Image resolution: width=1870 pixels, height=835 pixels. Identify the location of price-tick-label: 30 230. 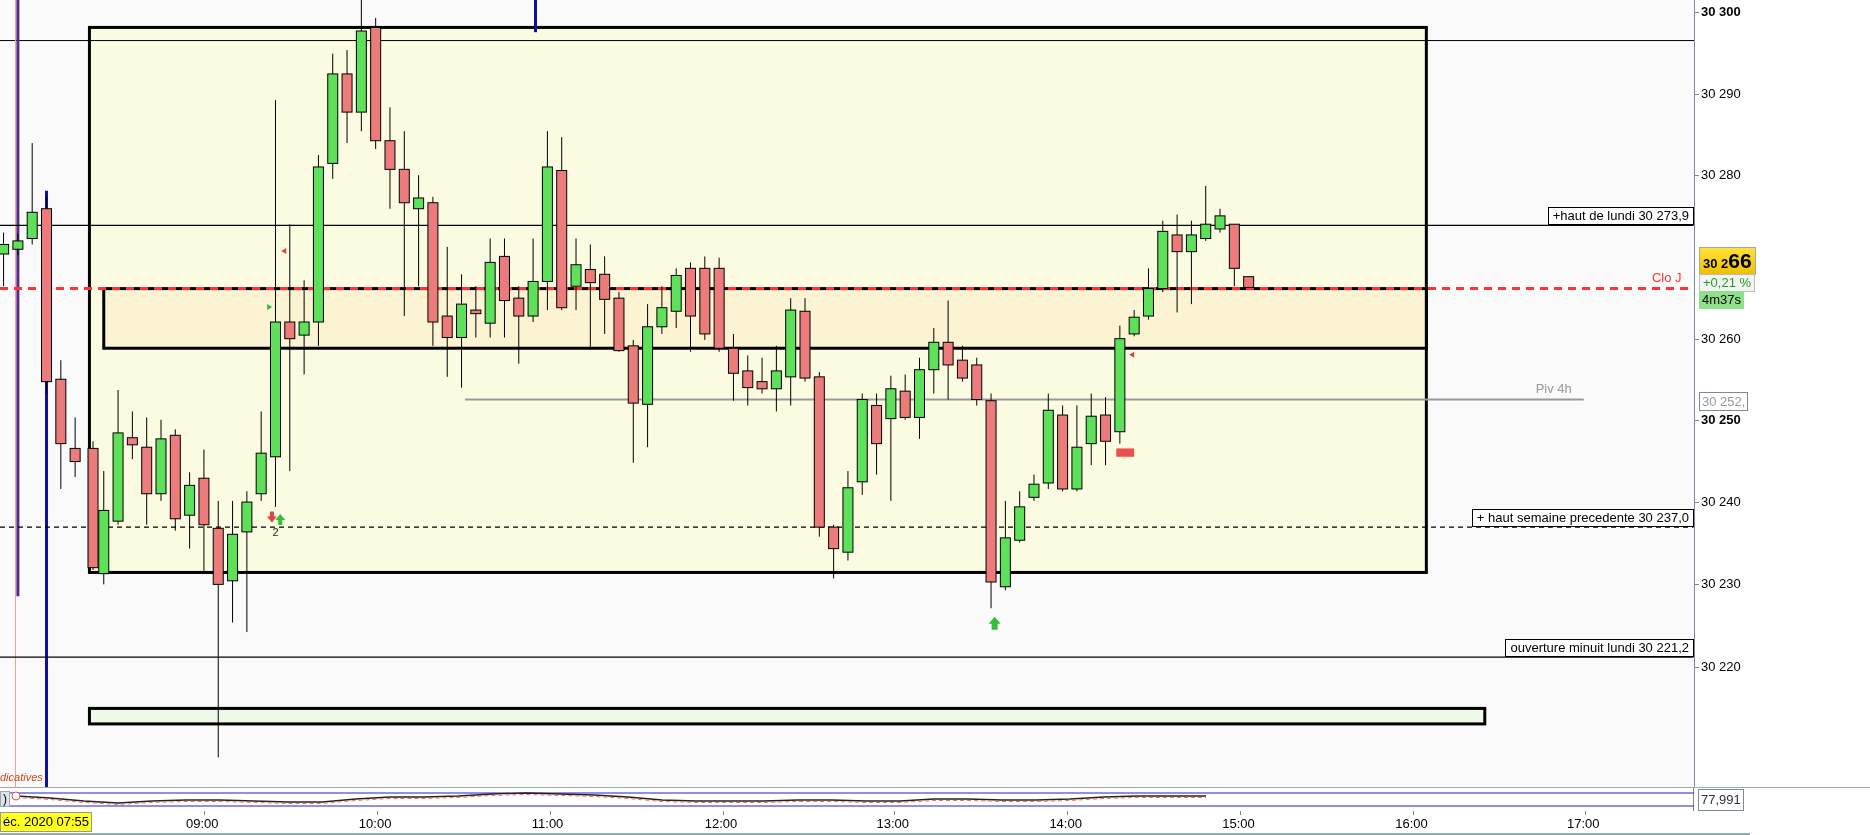
(1721, 584).